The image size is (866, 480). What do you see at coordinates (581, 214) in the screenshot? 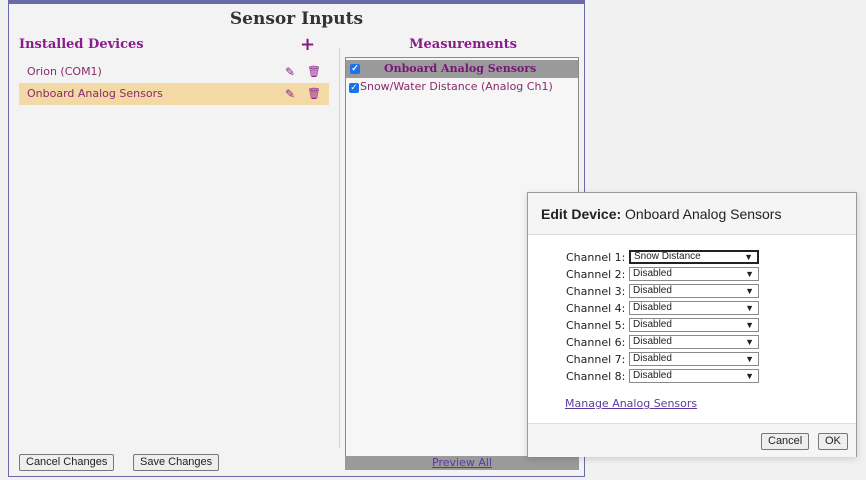
I see `dialog-title-prefix: Edit Device:` at bounding box center [581, 214].